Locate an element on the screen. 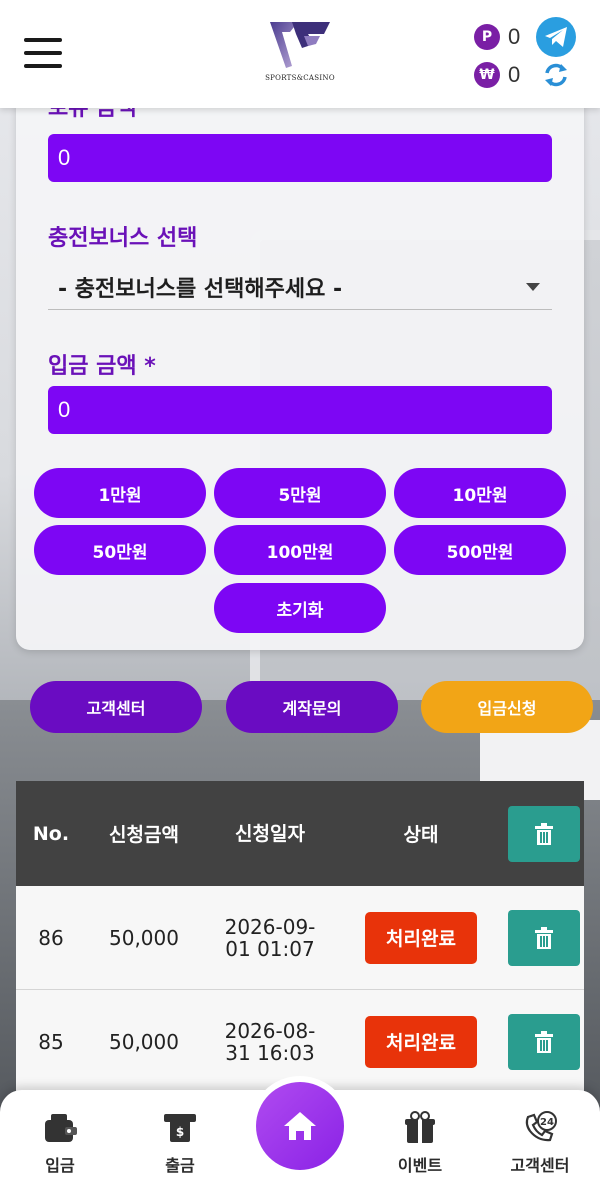 This screenshot has width=600, height=1184. reset-button: 초기화 is located at coordinates (300, 608).